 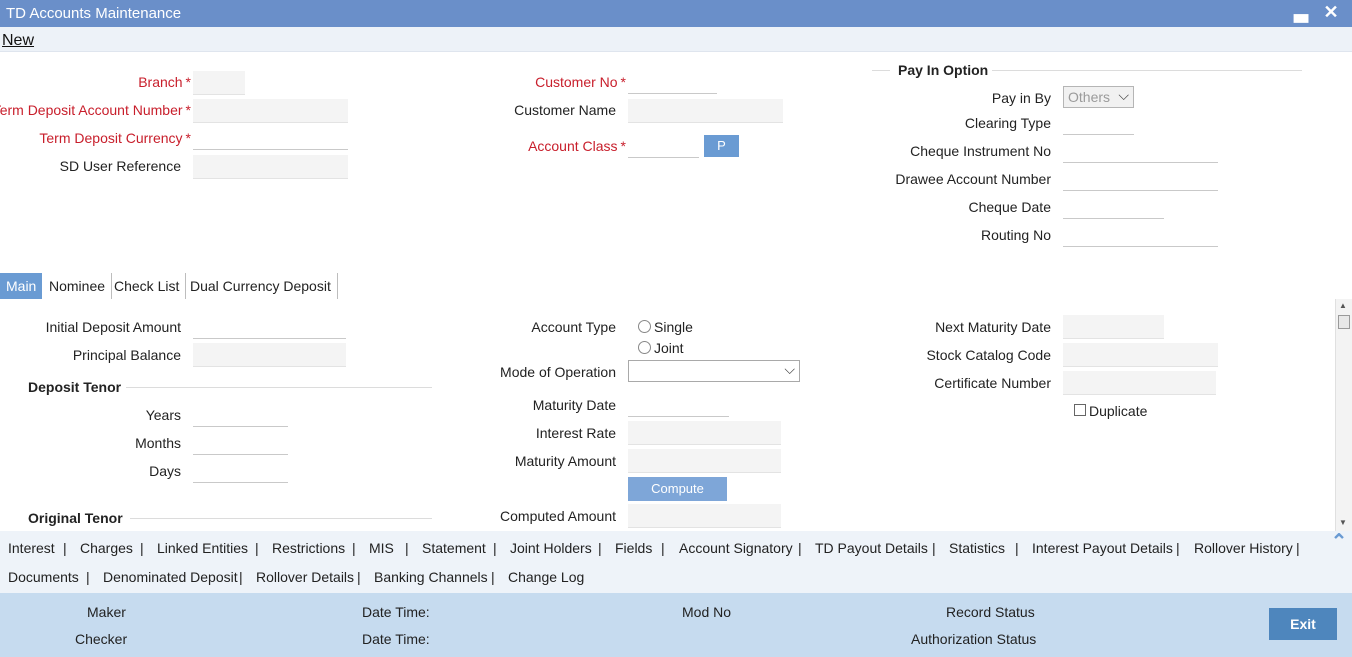 What do you see at coordinates (21, 286) in the screenshot?
I see `tab-main: Main` at bounding box center [21, 286].